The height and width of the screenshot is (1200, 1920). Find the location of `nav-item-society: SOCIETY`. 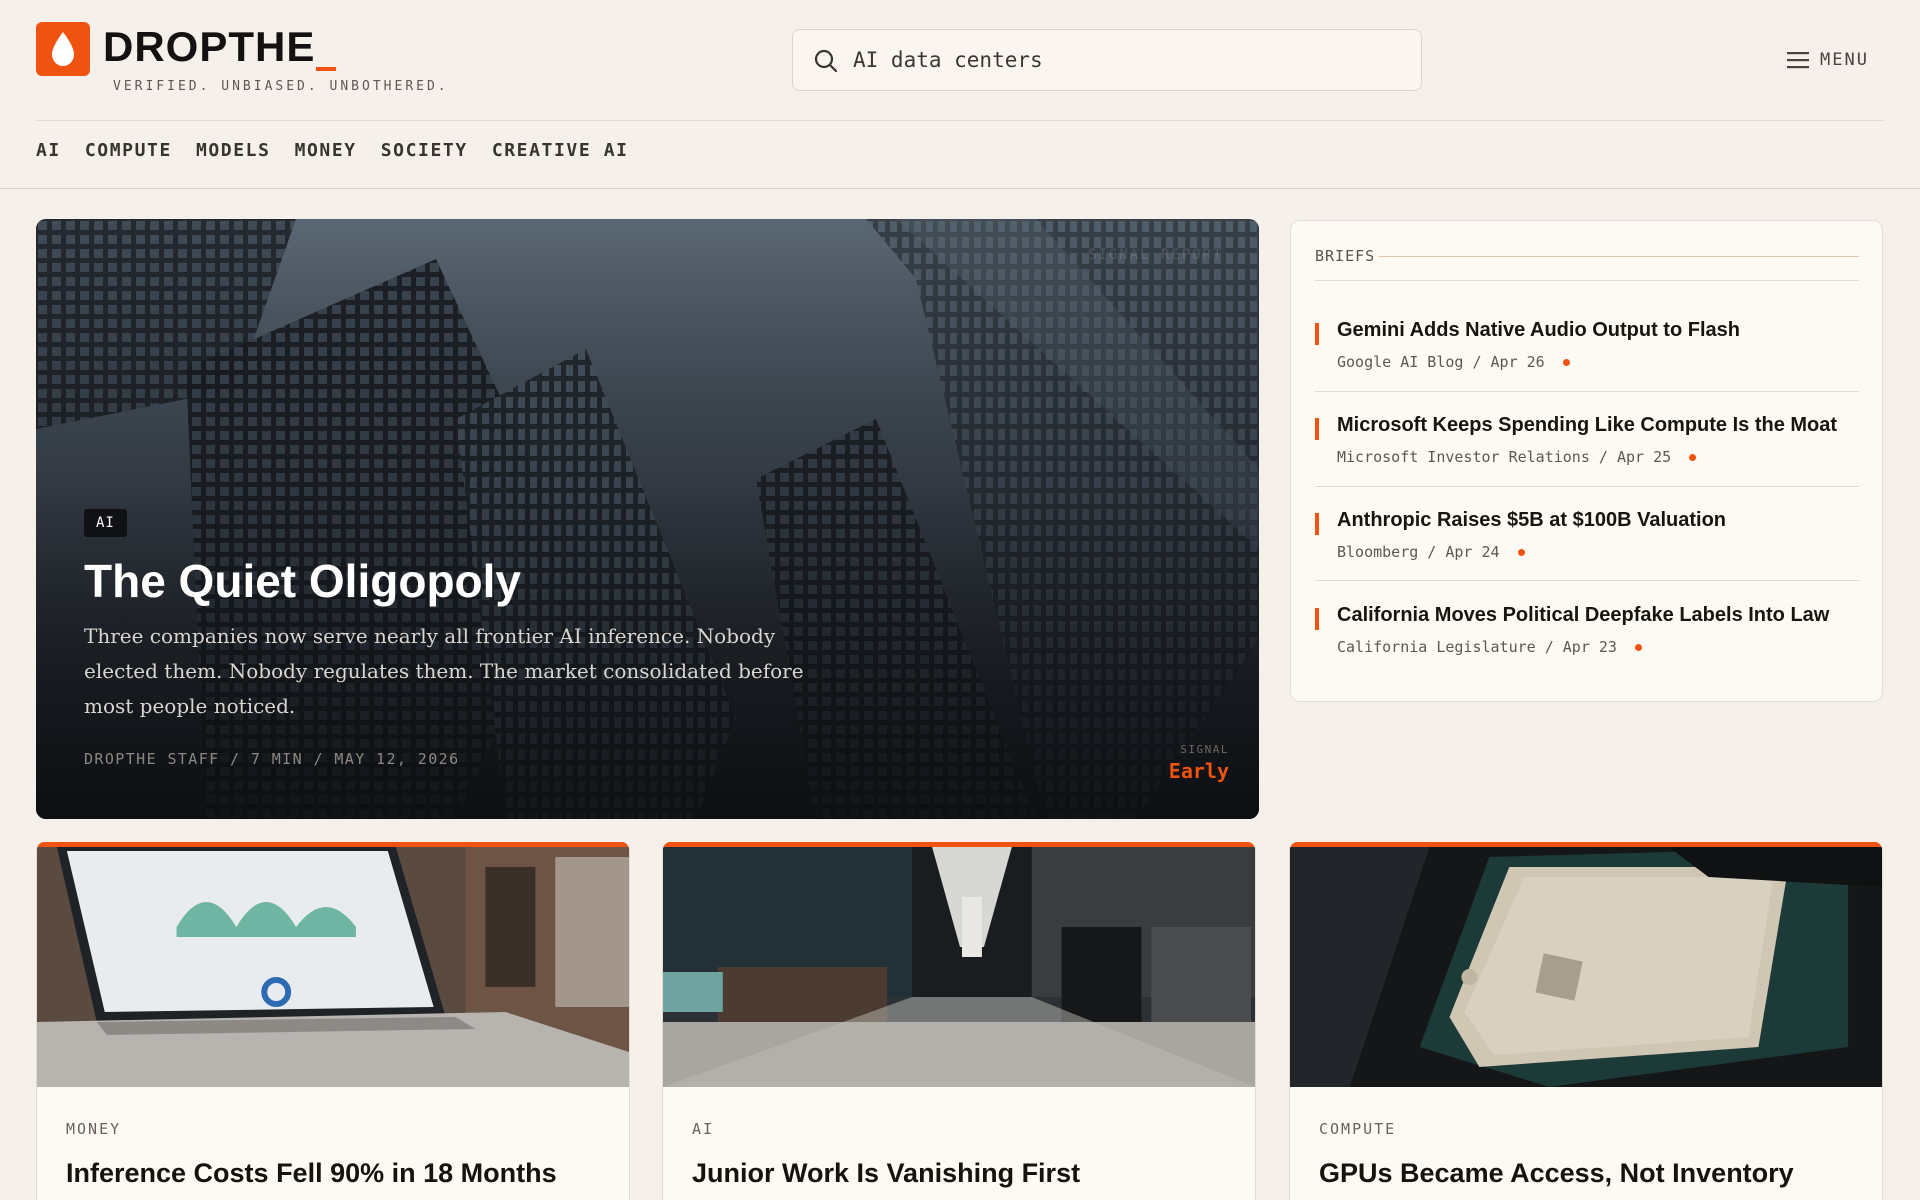

nav-item-society: SOCIETY is located at coordinates (424, 152).